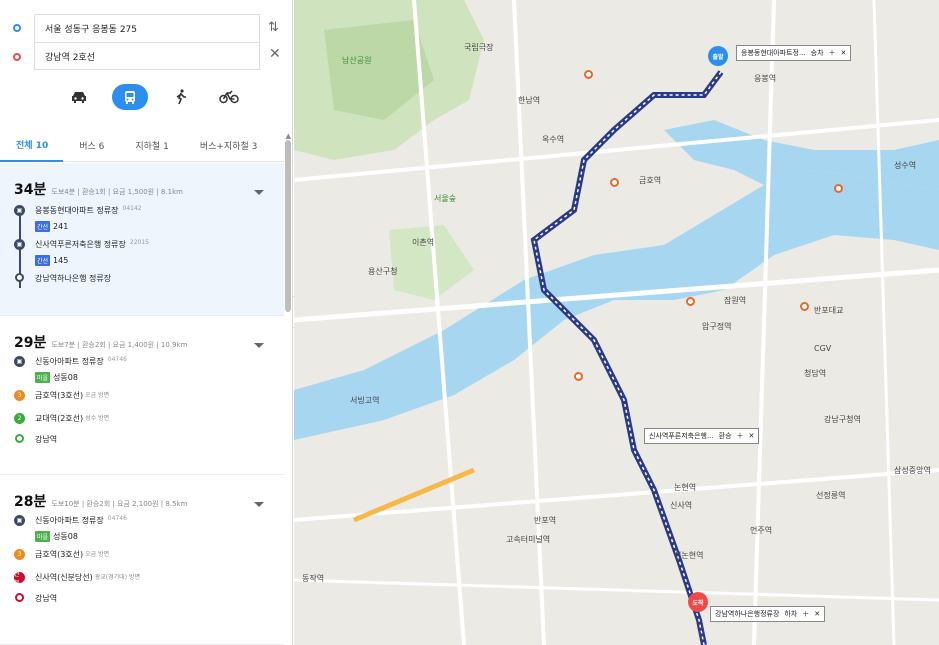  What do you see at coordinates (288, 226) in the screenshot?
I see `scrollbar-thumb` at bounding box center [288, 226].